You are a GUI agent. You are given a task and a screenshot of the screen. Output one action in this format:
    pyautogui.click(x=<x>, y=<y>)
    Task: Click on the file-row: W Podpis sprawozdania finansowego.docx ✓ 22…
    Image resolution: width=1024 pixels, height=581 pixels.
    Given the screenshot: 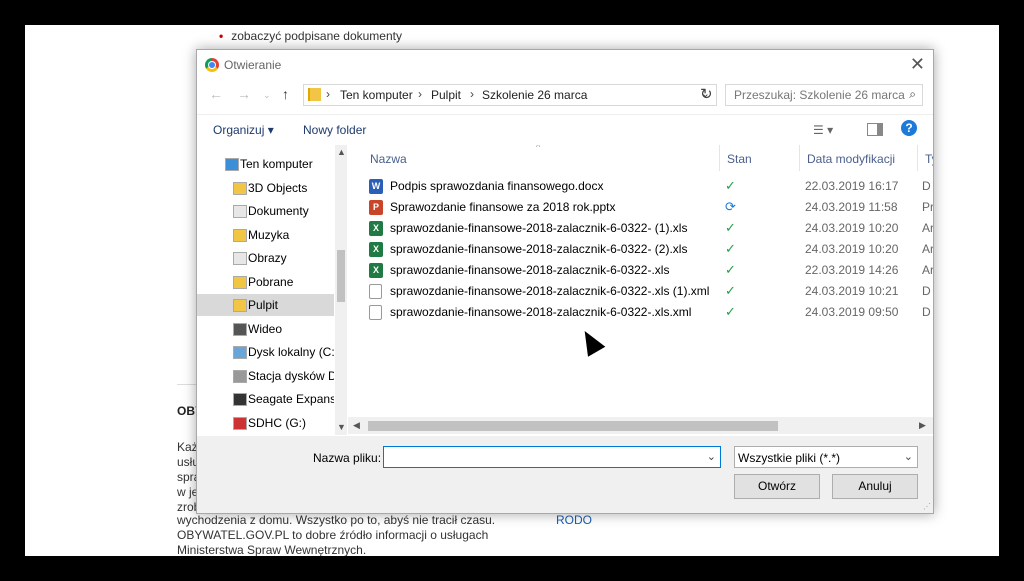 What is the action you would take?
    pyautogui.click(x=640, y=186)
    